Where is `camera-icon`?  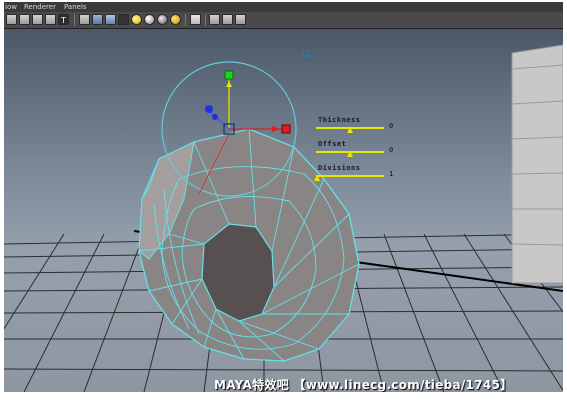 camera-icon is located at coordinates (11, 19).